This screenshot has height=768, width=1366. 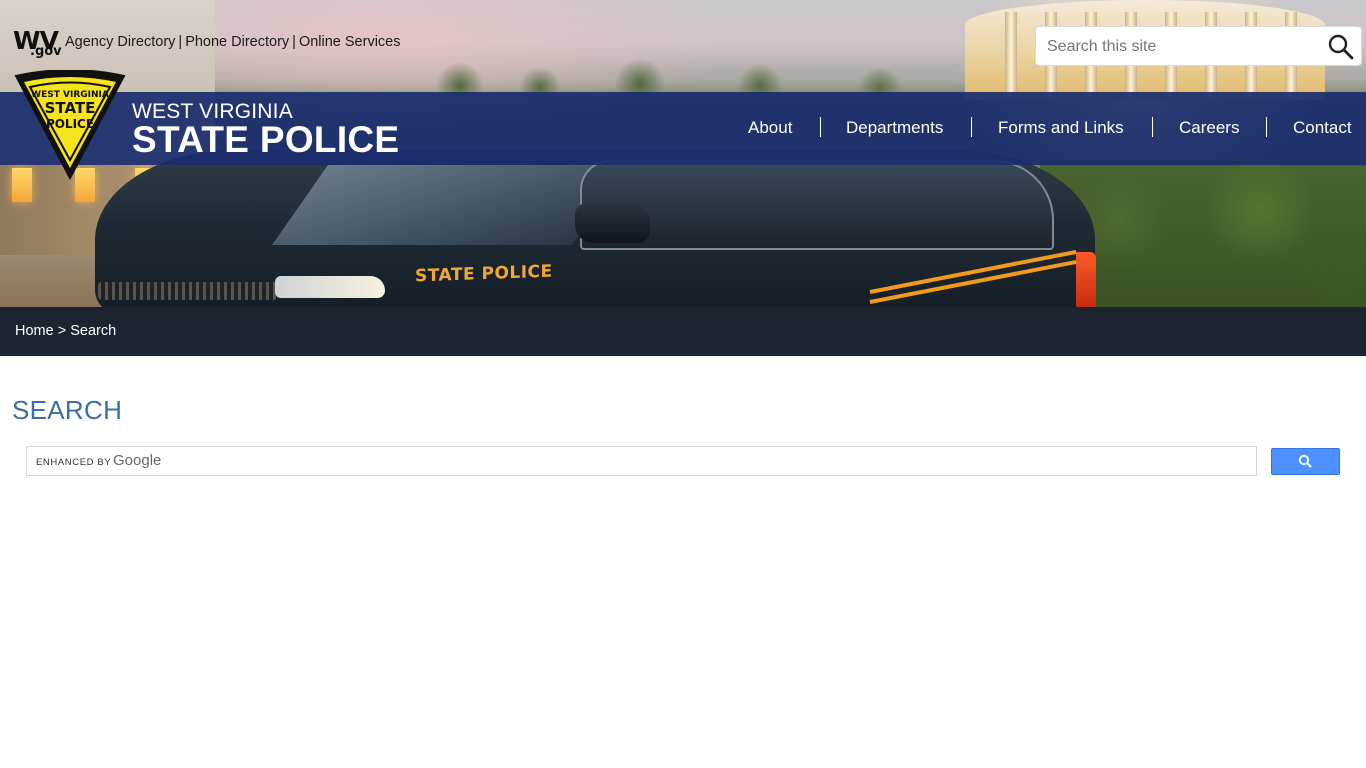 What do you see at coordinates (137, 460) in the screenshot?
I see `google-logo: Google` at bounding box center [137, 460].